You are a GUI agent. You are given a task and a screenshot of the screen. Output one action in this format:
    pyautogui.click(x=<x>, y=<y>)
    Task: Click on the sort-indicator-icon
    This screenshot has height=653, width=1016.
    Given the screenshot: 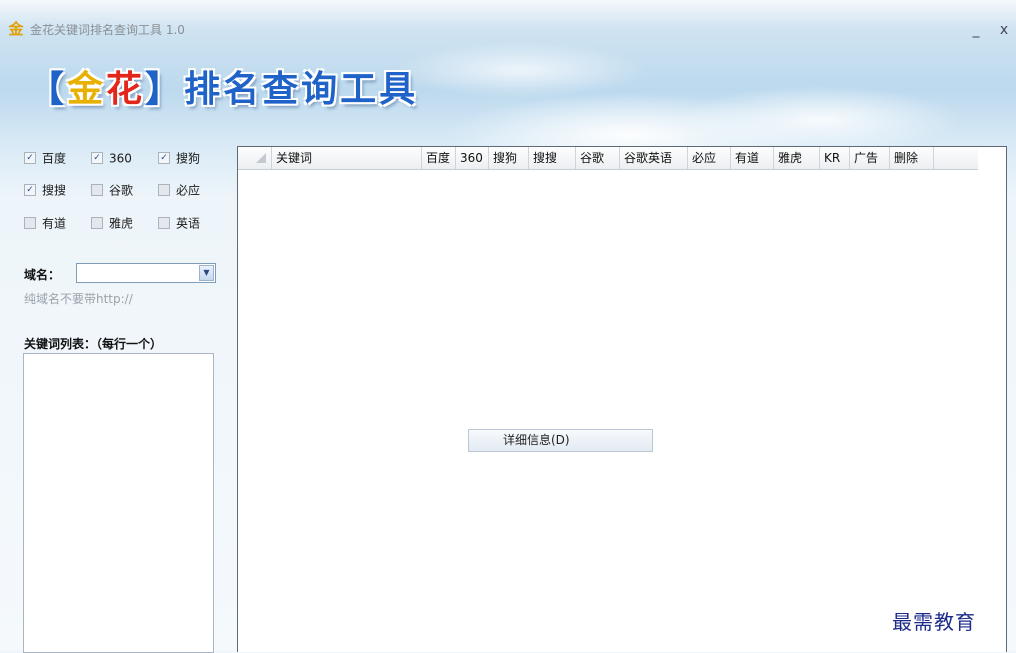 What is the action you would take?
    pyautogui.click(x=261, y=158)
    